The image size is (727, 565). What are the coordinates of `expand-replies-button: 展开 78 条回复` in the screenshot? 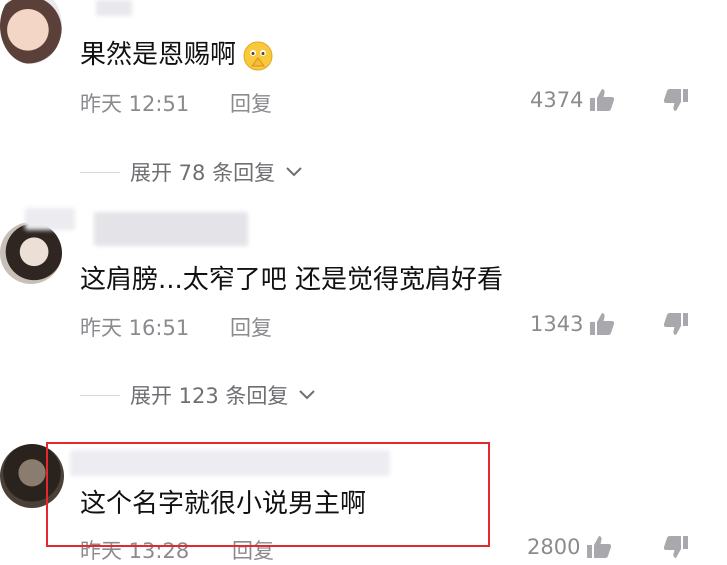 It's located at (191, 172).